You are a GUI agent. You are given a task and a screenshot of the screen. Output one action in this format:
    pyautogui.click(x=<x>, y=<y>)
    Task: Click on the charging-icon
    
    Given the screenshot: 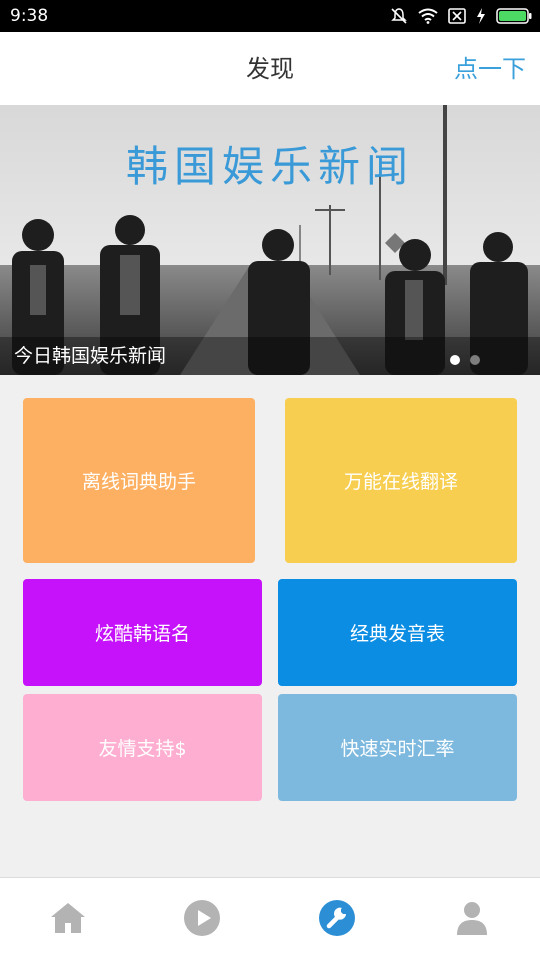 What is the action you would take?
    pyautogui.click(x=481, y=16)
    